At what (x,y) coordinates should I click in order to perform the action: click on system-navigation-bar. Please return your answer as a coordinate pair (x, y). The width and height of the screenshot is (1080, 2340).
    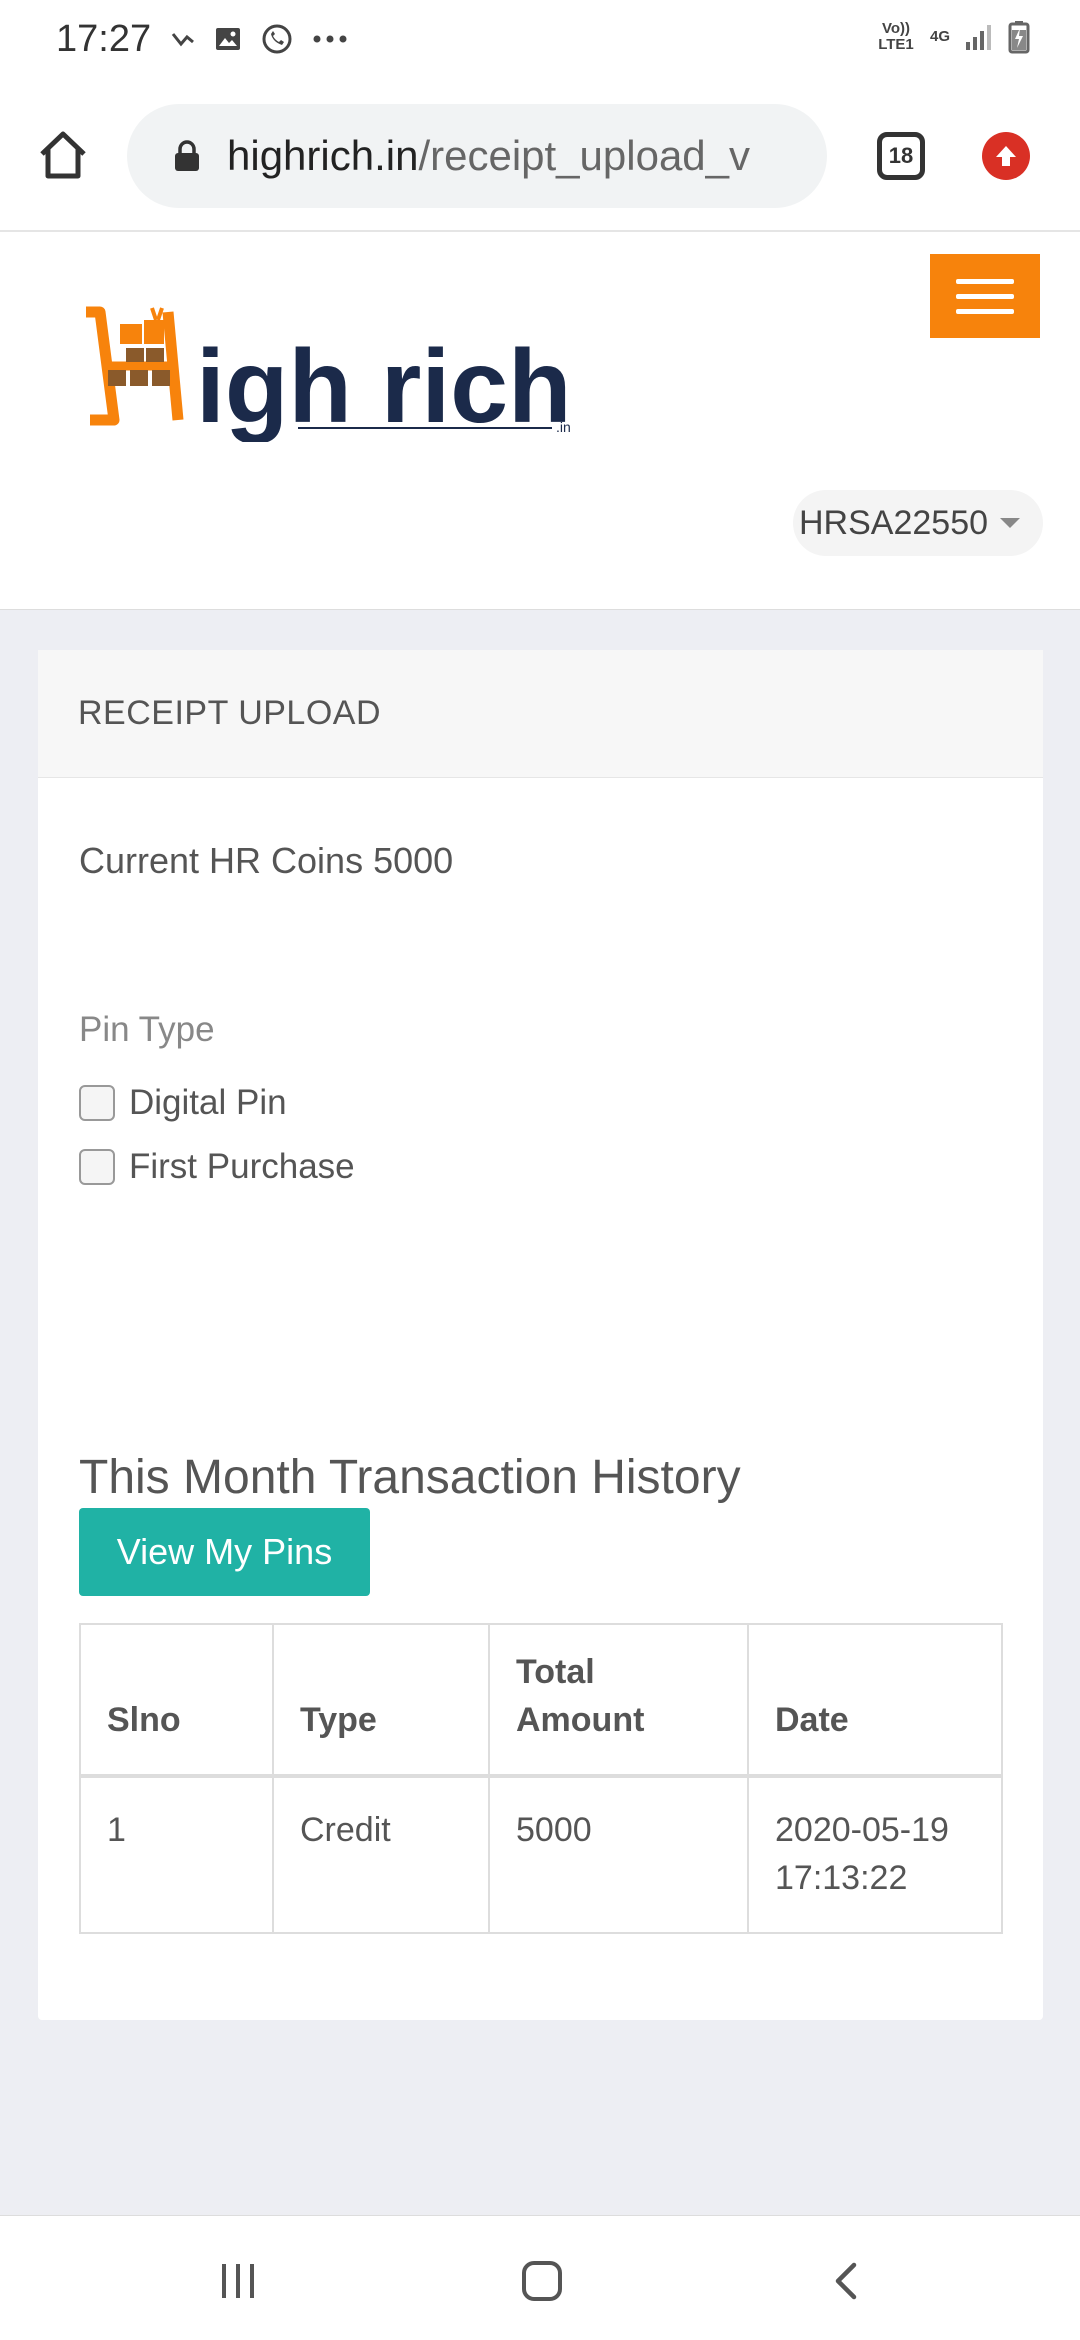
    Looking at the image, I should click on (540, 2277).